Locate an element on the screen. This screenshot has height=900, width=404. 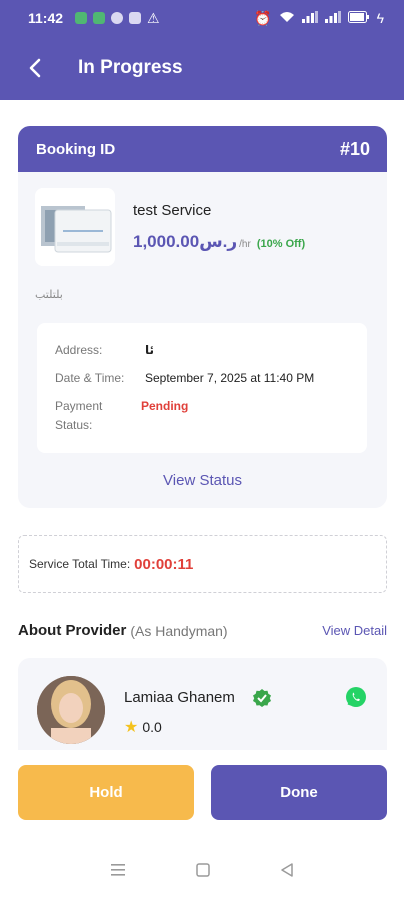
notification-icons: ⚠ is located at coordinates (117, 18).